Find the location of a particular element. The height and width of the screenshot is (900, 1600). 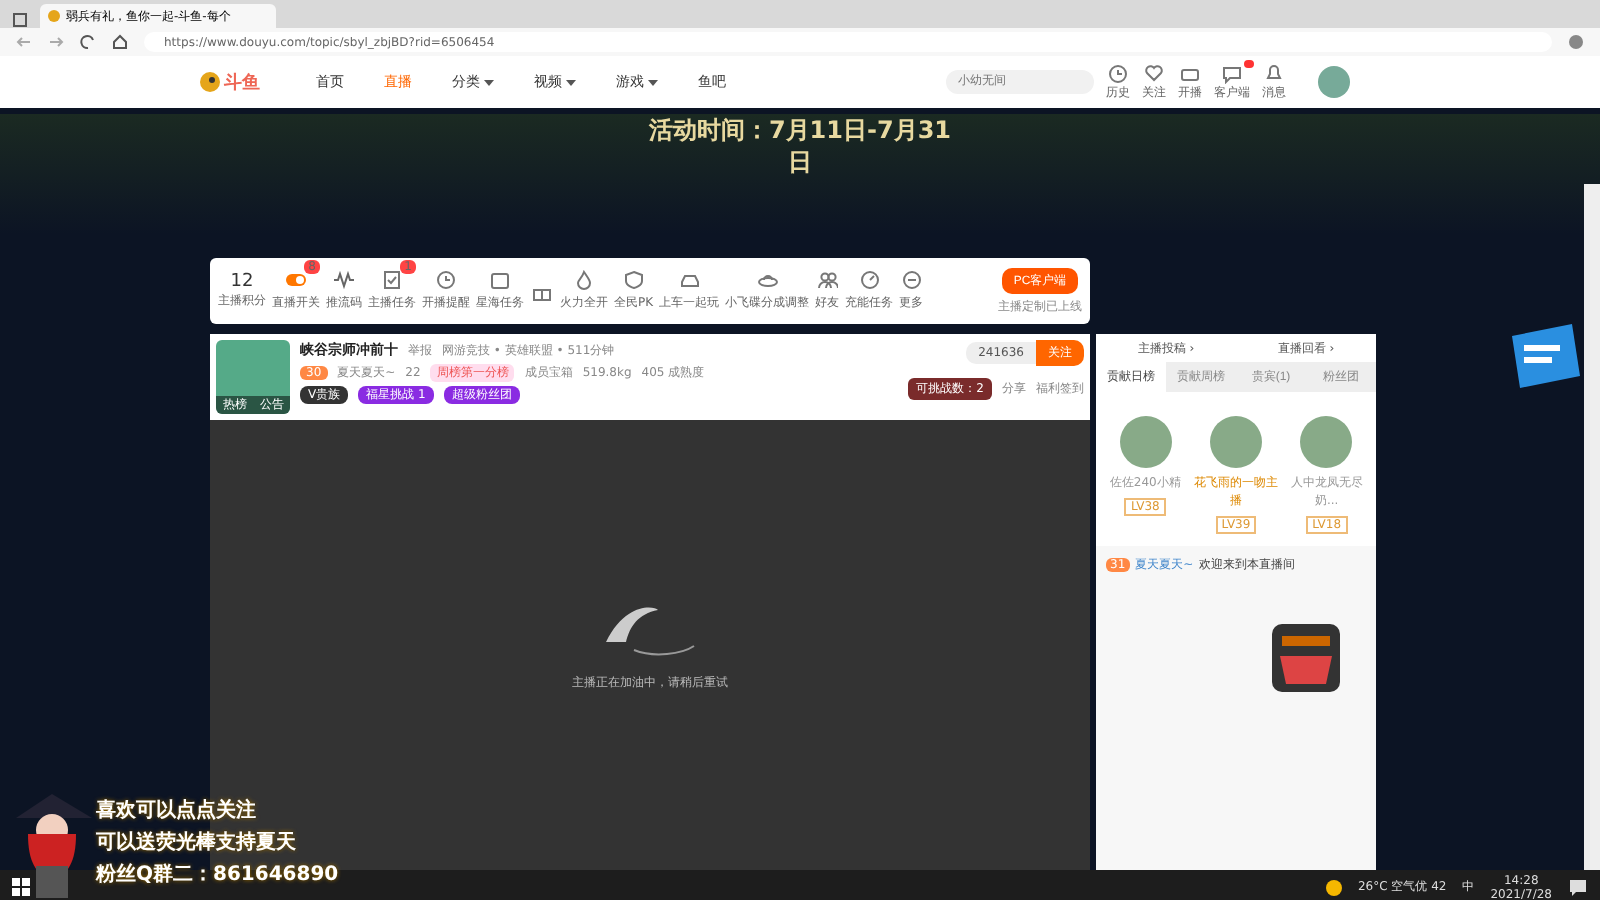

profile-icon is located at coordinates (1576, 42).